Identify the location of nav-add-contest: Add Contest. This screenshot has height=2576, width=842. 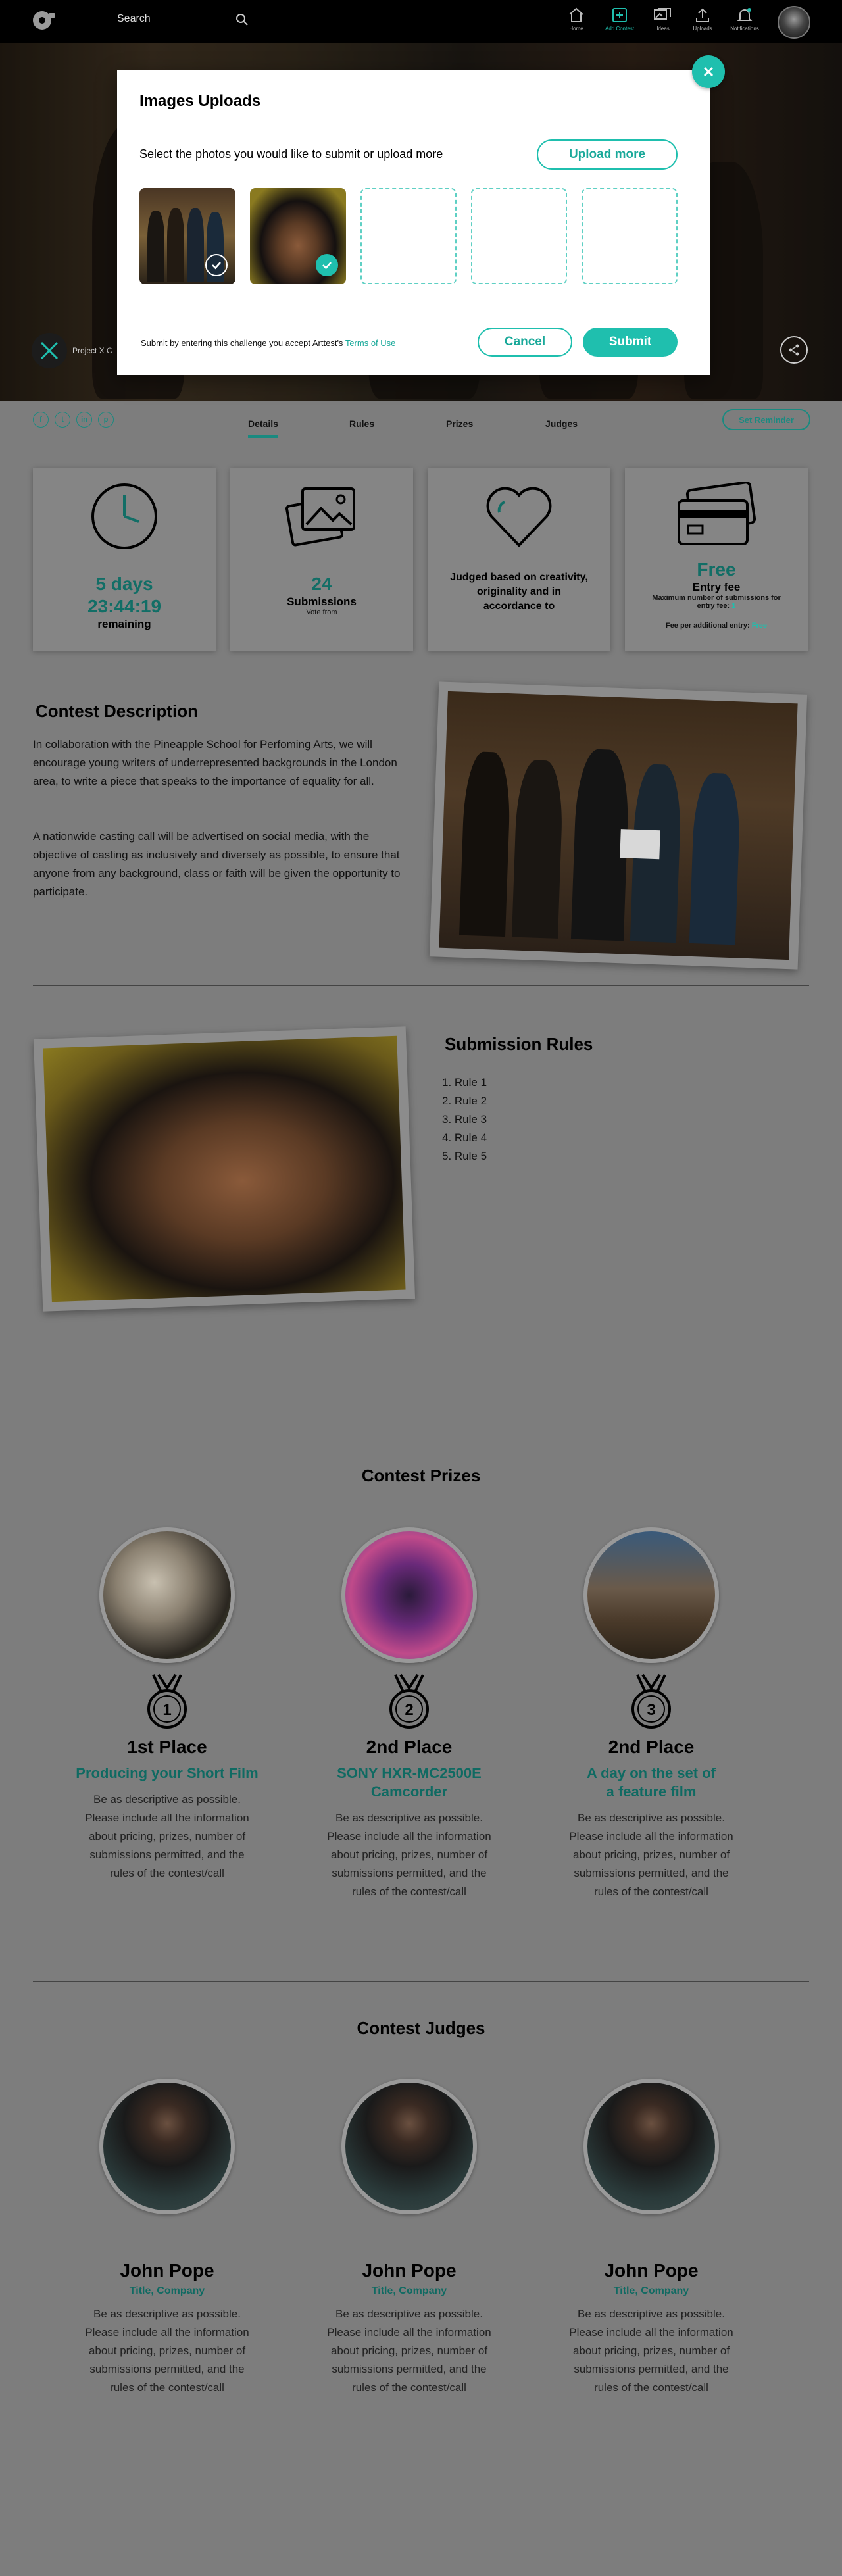
(619, 22).